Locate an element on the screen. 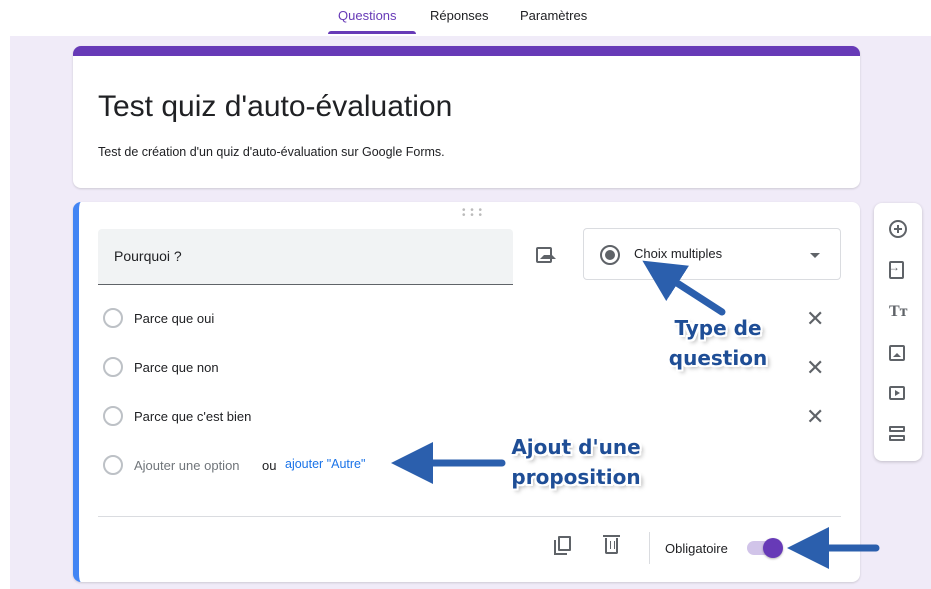 The height and width of the screenshot is (589, 931). annotation-line: question is located at coordinates (718, 358).